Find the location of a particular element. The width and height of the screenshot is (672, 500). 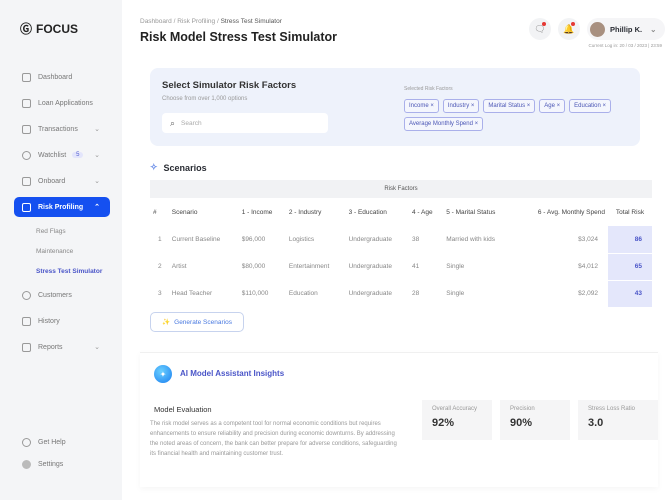

chip-income: Income × is located at coordinates (421, 106).